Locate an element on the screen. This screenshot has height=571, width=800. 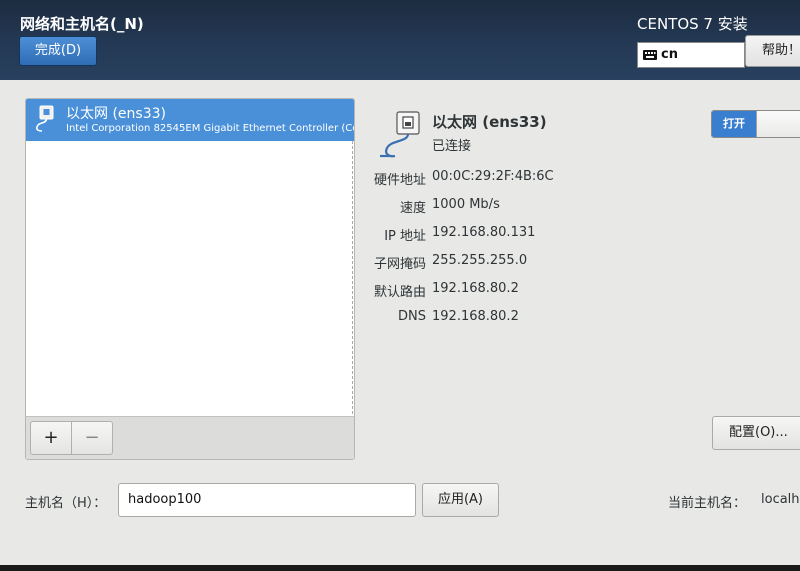
connection-toggle: 打开 is located at coordinates (755, 124).